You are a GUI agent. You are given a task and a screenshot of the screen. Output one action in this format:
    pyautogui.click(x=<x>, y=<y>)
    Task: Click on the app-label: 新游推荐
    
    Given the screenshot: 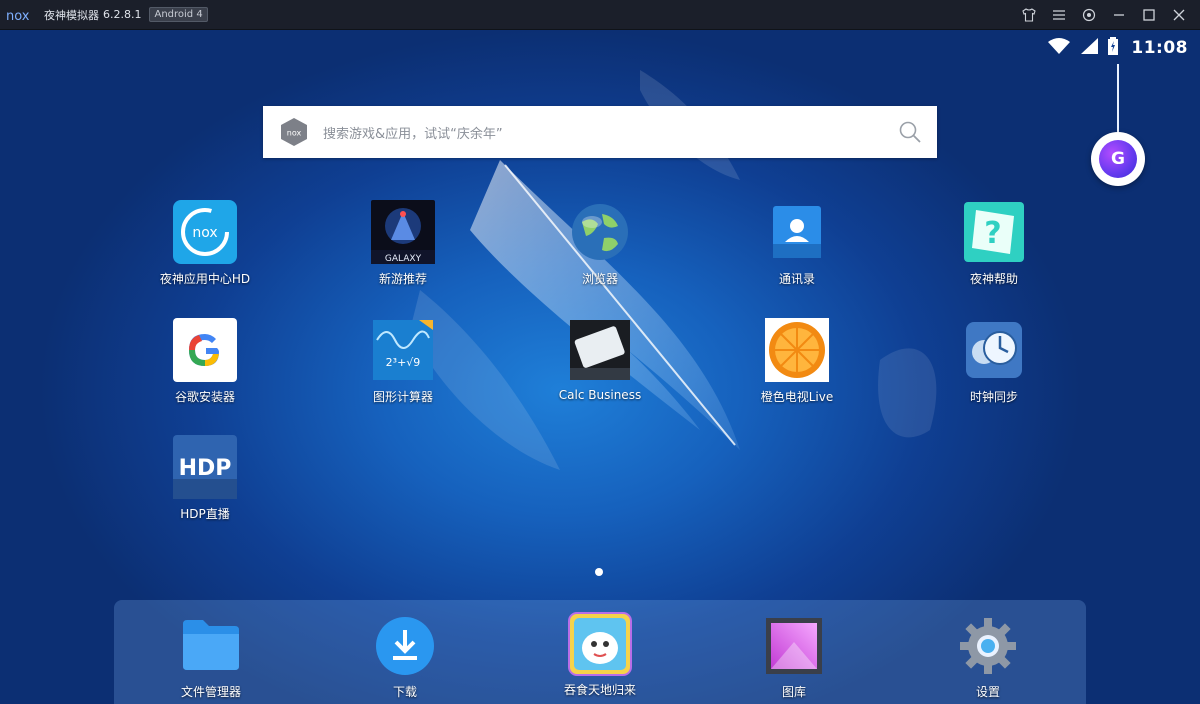 What is the action you would take?
    pyautogui.click(x=402, y=279)
    